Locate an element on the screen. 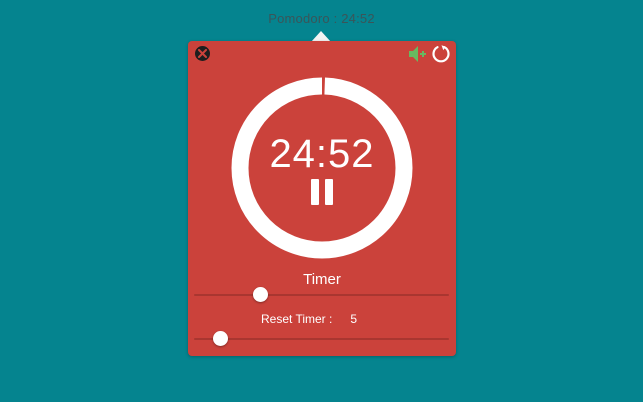 This screenshot has width=643, height=402. close-icon is located at coordinates (202, 53).